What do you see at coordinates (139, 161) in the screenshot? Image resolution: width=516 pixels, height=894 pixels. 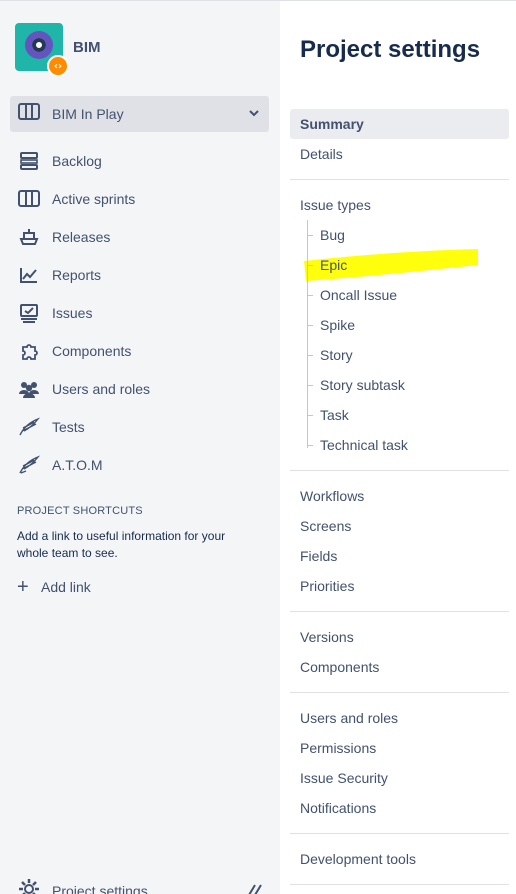 I see `sidebar-item-backlog: Backlog` at bounding box center [139, 161].